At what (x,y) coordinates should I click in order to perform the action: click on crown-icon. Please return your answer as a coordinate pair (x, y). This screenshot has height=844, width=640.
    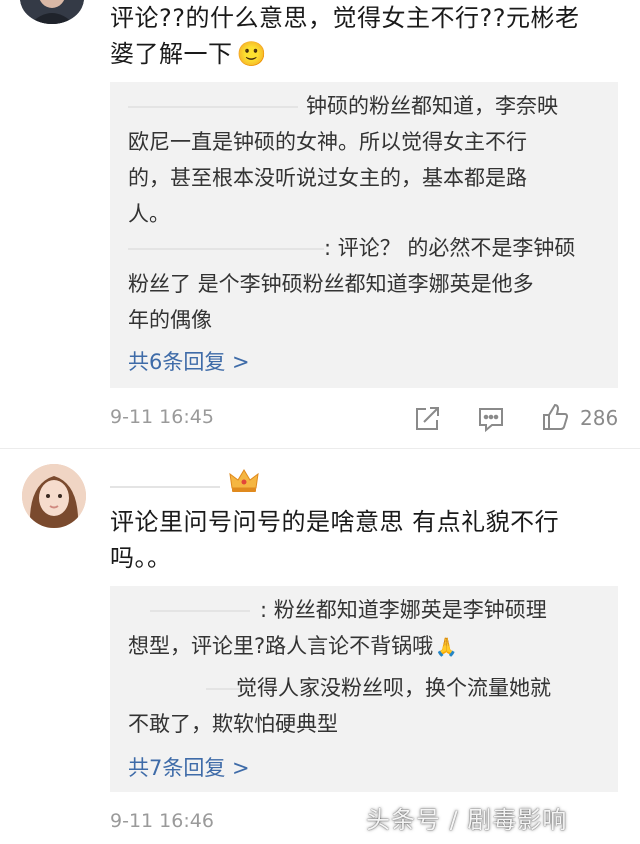
    Looking at the image, I should click on (244, 481).